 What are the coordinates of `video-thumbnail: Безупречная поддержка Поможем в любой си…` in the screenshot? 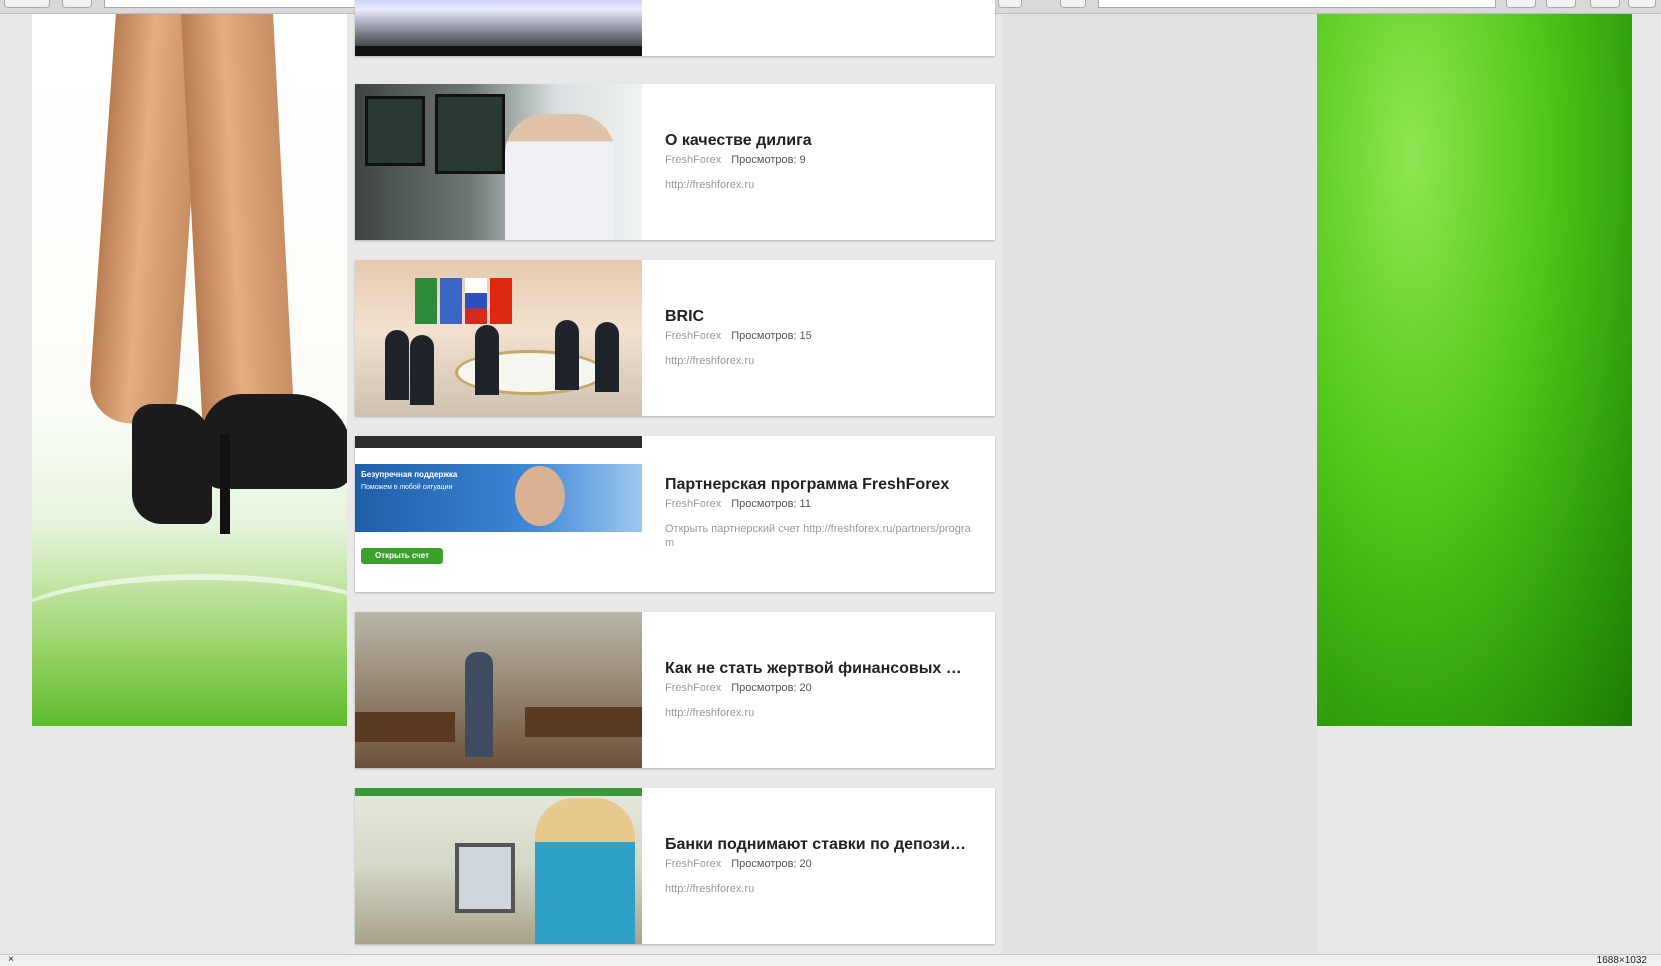 It's located at (498, 514).